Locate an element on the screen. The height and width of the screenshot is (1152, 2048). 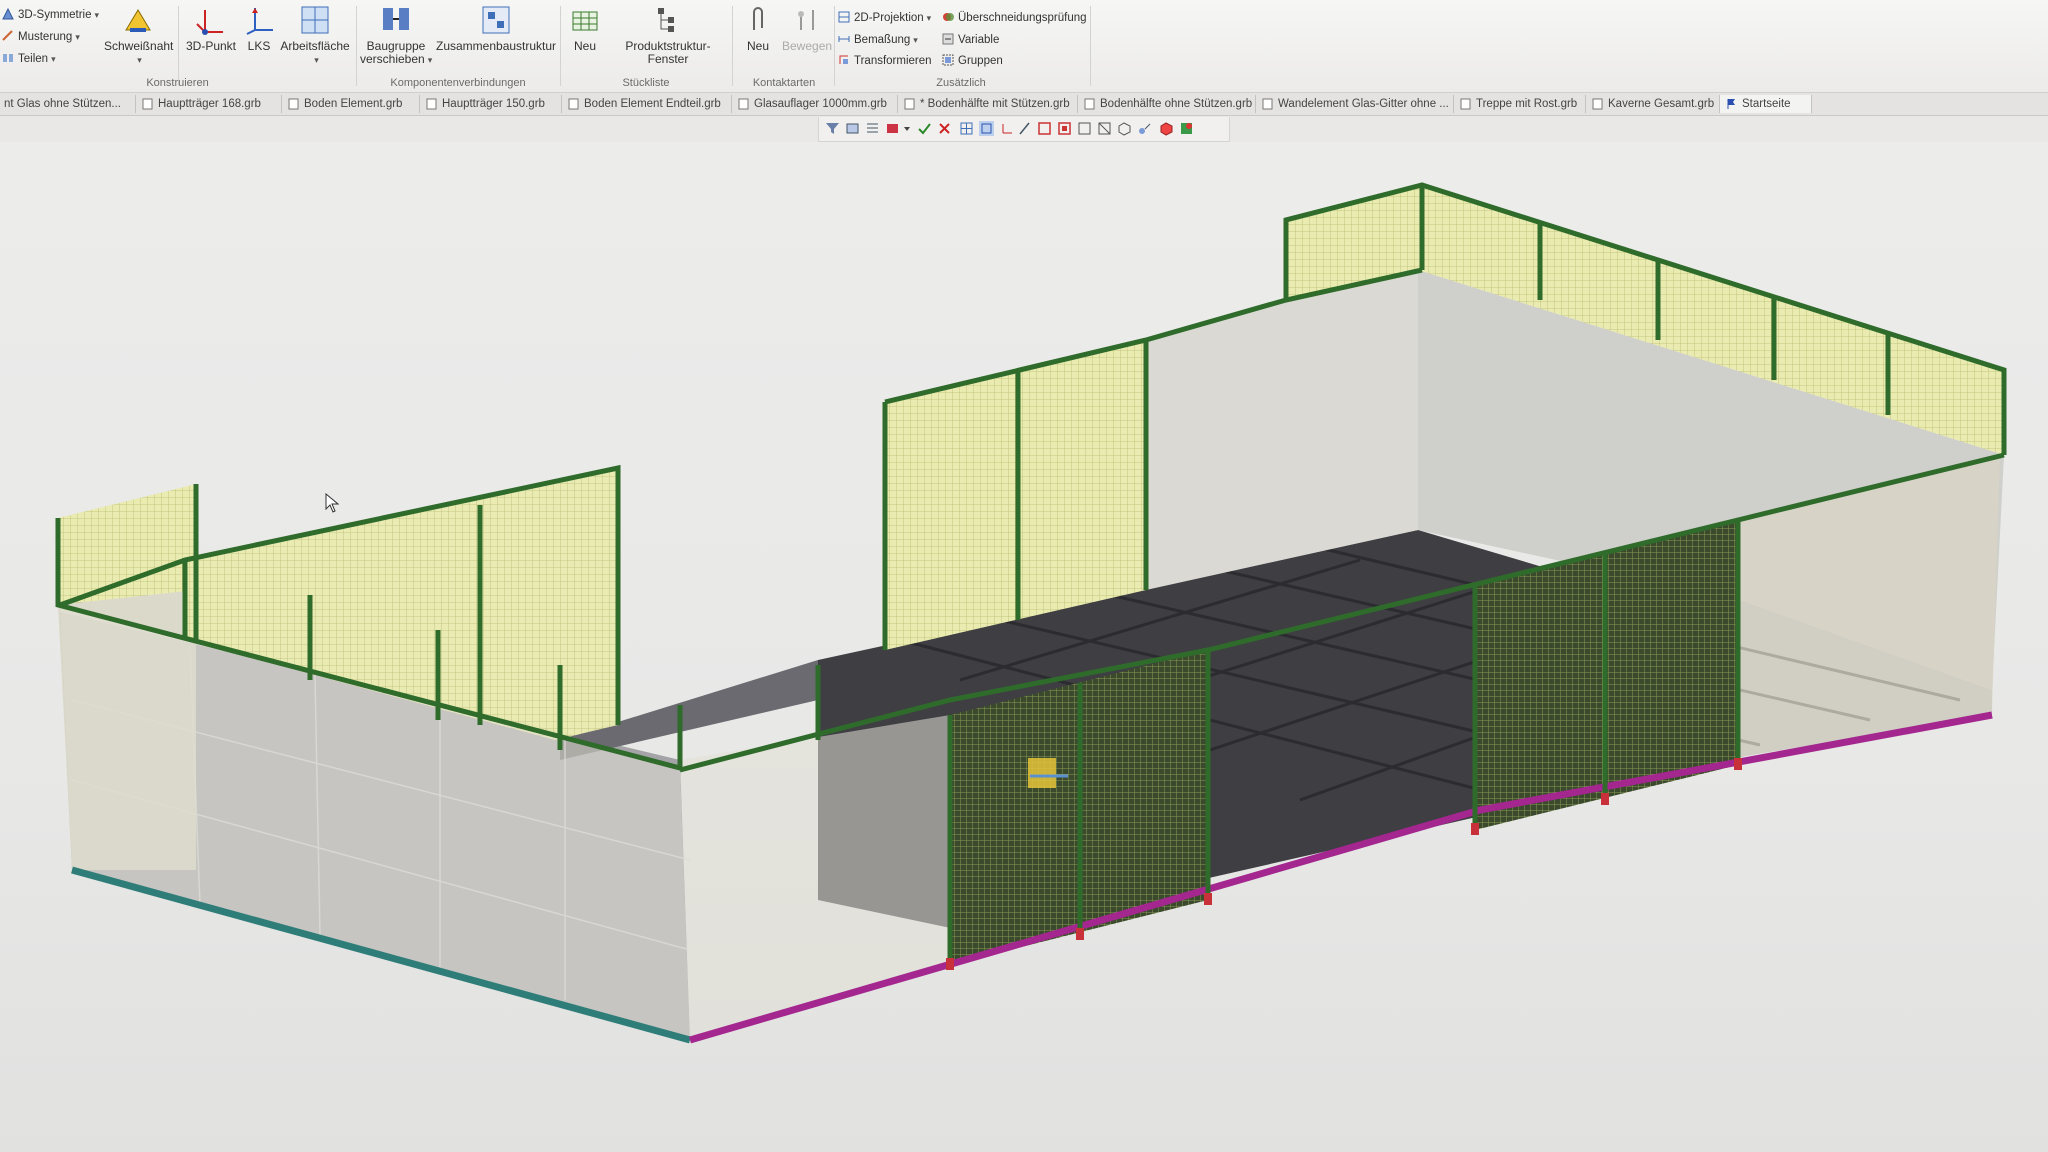
front-glass-panel is located at coordinates (815, 877).